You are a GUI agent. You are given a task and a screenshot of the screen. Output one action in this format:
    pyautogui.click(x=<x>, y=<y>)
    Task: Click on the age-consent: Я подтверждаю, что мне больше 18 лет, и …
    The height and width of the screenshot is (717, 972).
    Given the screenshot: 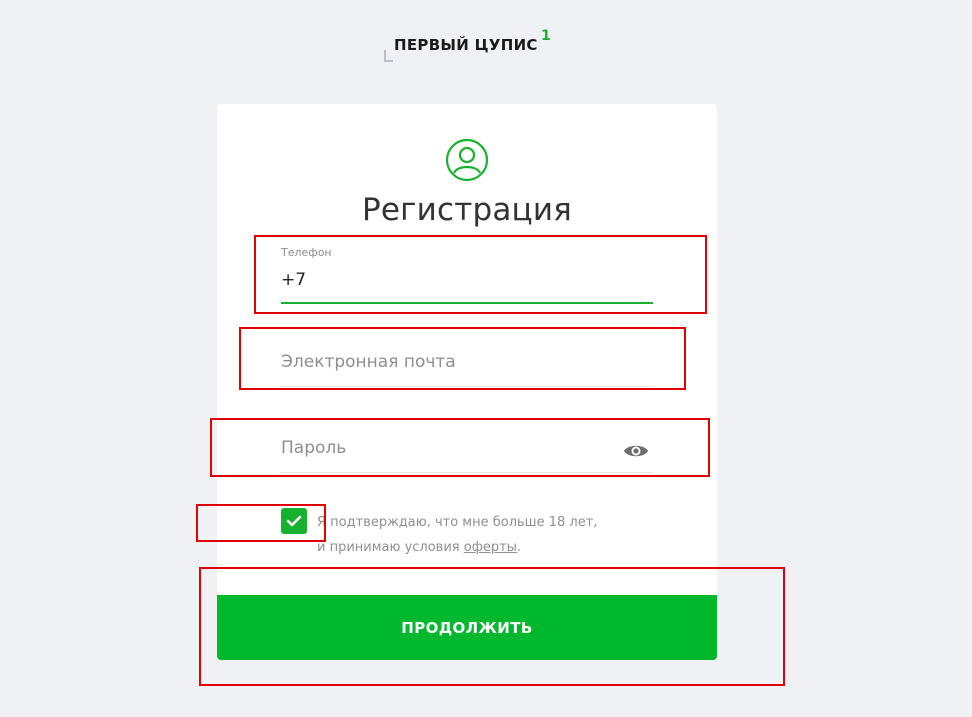 What is the action you would take?
    pyautogui.click(x=471, y=531)
    